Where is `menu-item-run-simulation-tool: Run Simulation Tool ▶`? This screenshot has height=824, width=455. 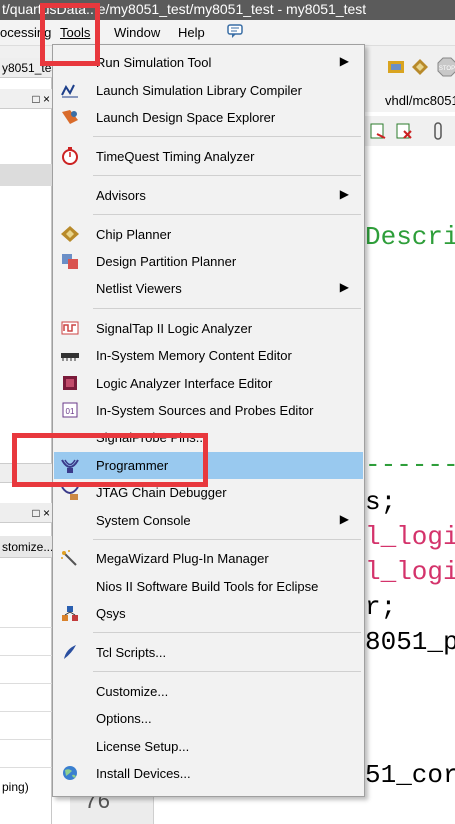 menu-item-run-simulation-tool: Run Simulation Tool ▶ is located at coordinates (208, 62).